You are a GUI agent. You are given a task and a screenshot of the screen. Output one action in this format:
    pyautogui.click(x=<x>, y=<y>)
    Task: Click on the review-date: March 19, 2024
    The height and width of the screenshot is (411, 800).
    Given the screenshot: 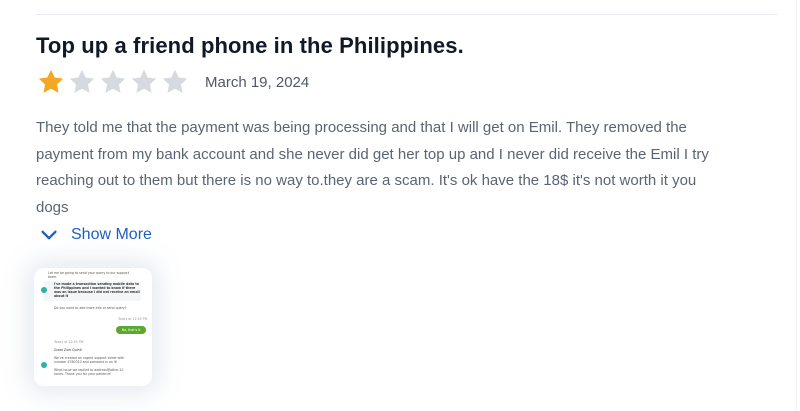 What is the action you would take?
    pyautogui.click(x=257, y=82)
    